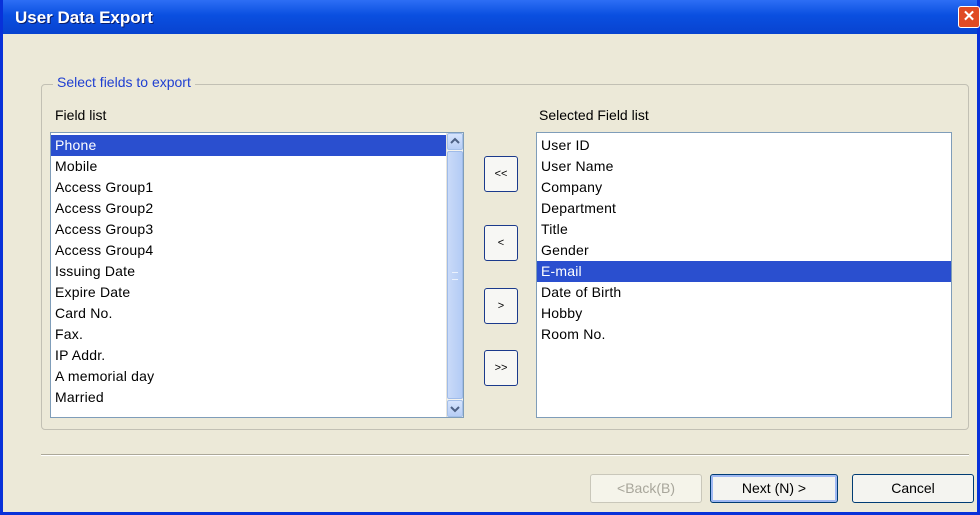 This screenshot has height=515, width=980. I want to click on field-list-scrollbar, so click(454, 275).